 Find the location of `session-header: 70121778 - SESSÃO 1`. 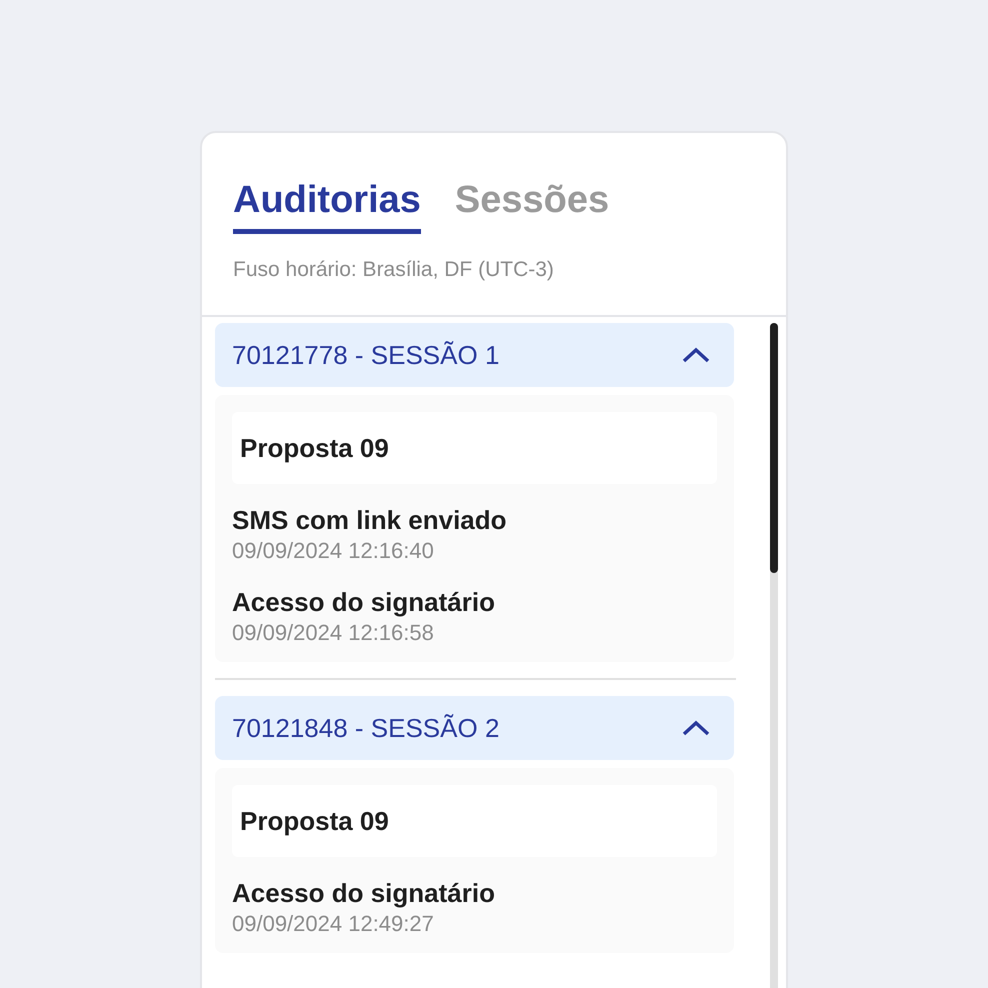

session-header: 70121778 - SESSÃO 1 is located at coordinates (474, 355).